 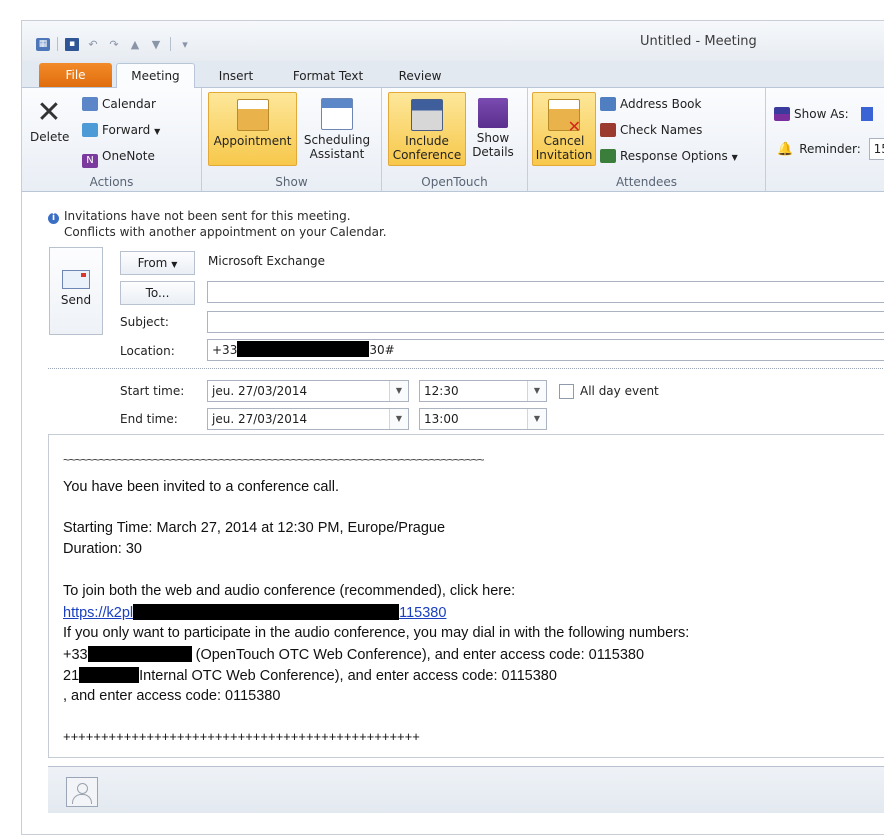 I want to click on send-button: Send, so click(x=76, y=291).